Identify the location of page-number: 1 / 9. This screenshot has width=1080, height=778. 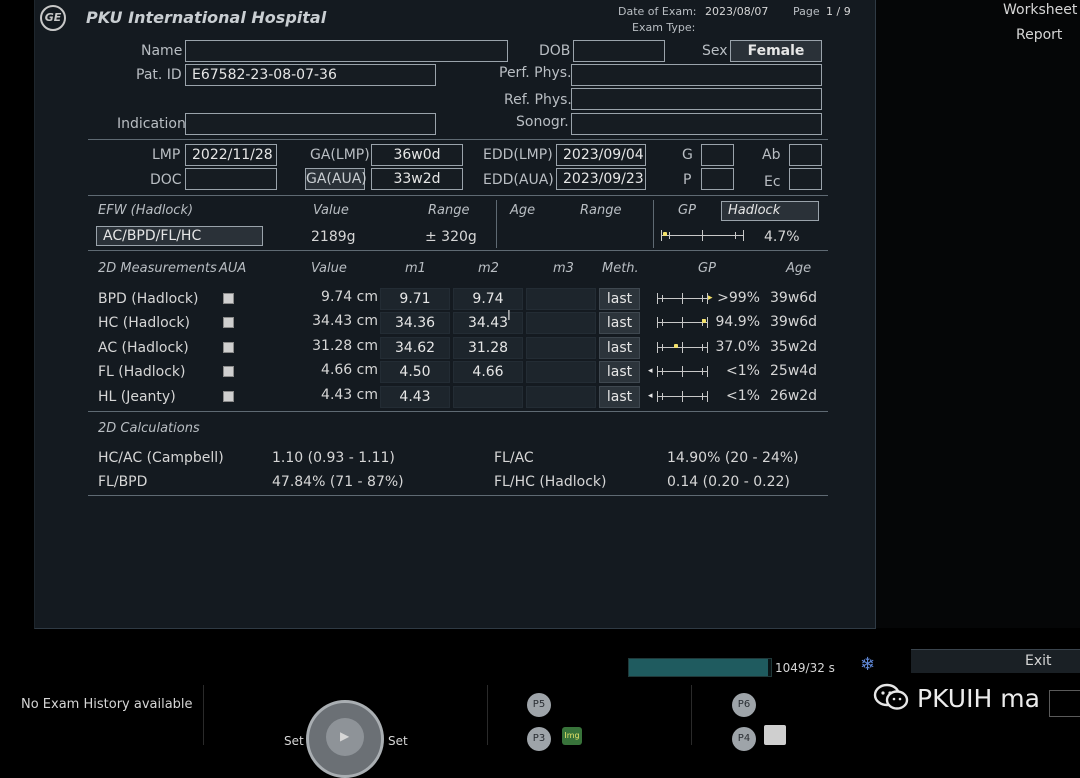
(838, 12).